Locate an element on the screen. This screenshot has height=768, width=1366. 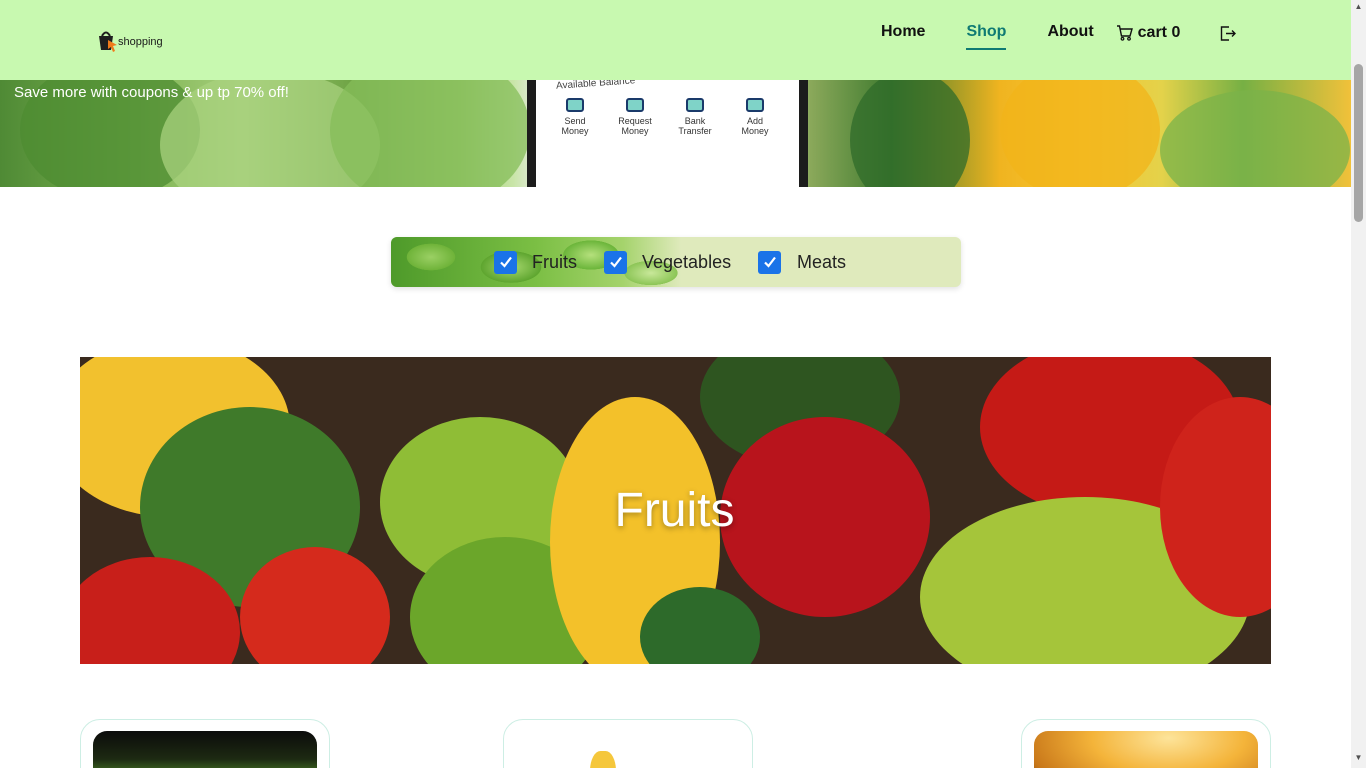
banana-image is located at coordinates (603, 759).